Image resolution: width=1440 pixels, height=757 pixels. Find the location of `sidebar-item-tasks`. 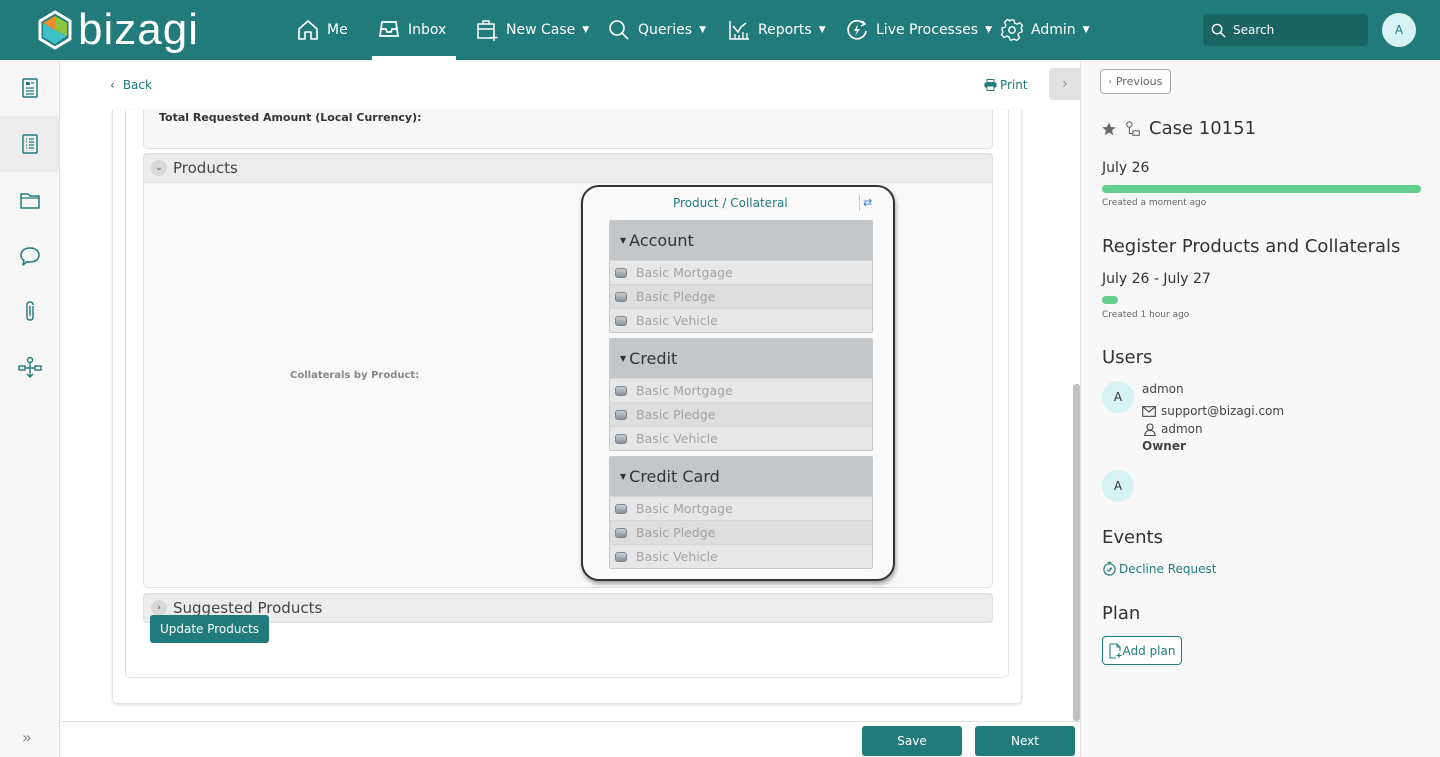

sidebar-item-tasks is located at coordinates (29, 144).